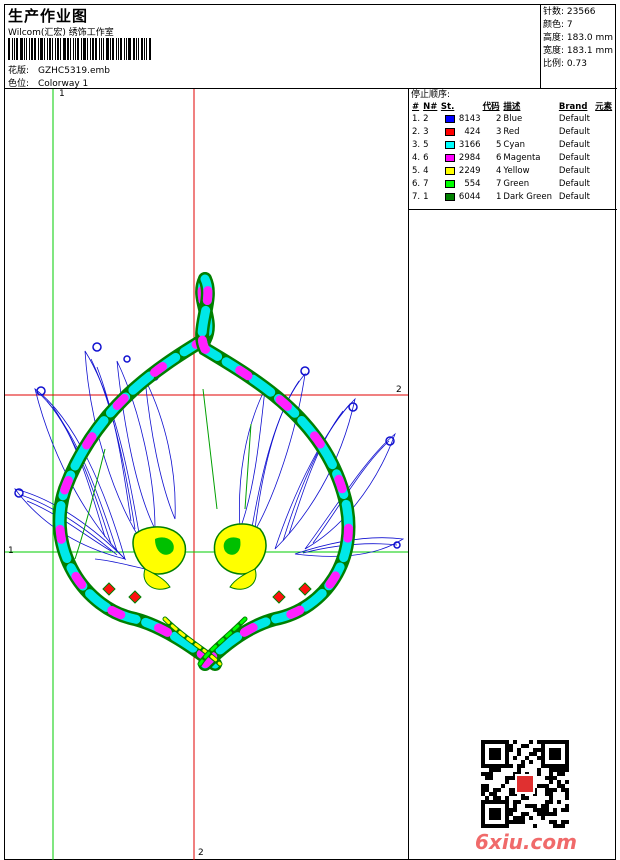 This screenshot has width=620, height=860. I want to click on table-row: 4. 6 2984 6 Magenta Default, so click(513, 158).